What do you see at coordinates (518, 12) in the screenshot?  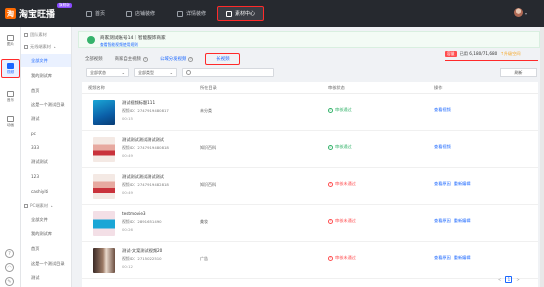 I see `avatar` at bounding box center [518, 12].